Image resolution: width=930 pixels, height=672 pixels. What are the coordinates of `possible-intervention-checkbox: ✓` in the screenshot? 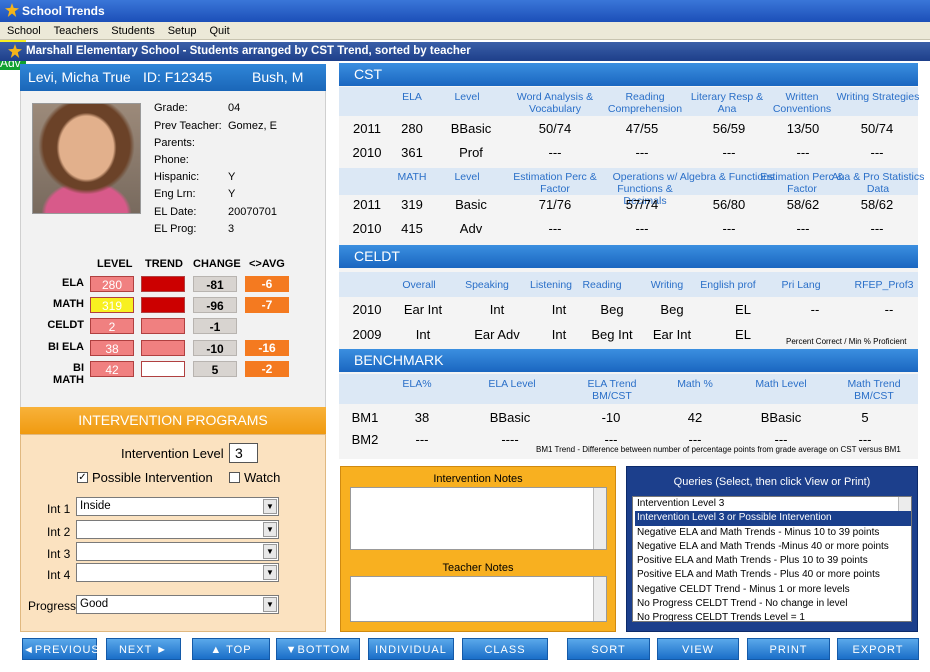 It's located at (82, 477).